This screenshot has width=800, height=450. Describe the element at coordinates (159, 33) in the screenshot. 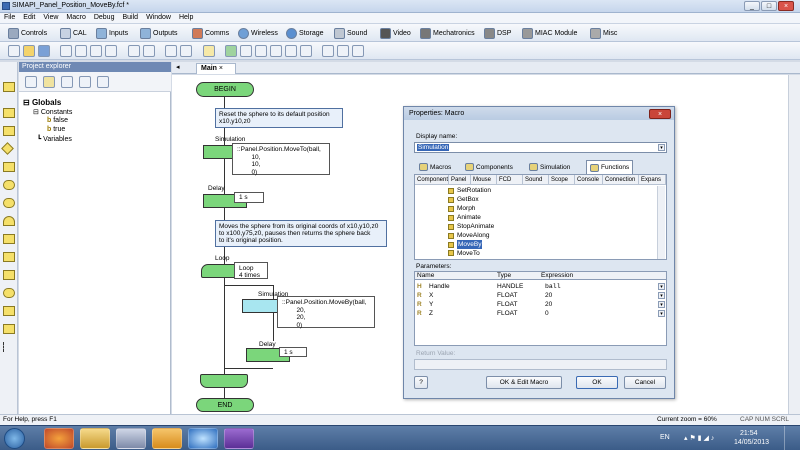

I see `outputs-button: Outputs` at that location.